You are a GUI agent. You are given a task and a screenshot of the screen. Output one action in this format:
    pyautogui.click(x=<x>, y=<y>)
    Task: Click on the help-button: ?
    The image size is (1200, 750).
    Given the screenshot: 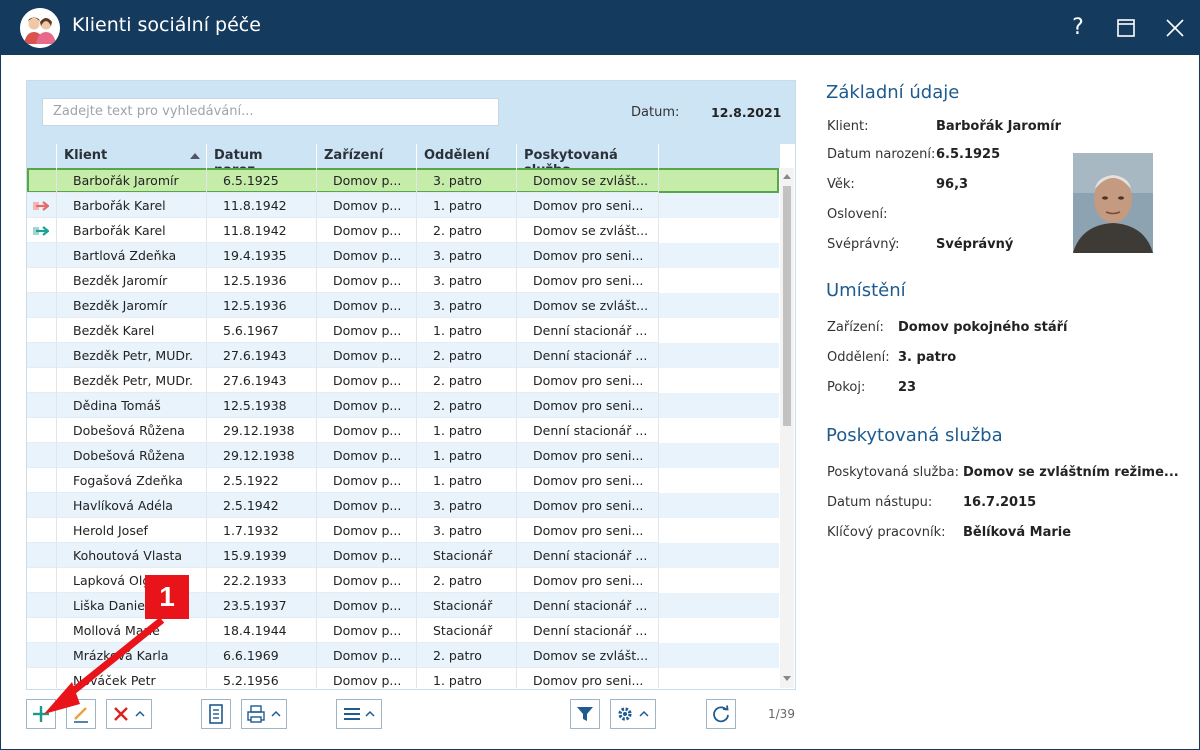 What is the action you would take?
    pyautogui.click(x=1078, y=28)
    